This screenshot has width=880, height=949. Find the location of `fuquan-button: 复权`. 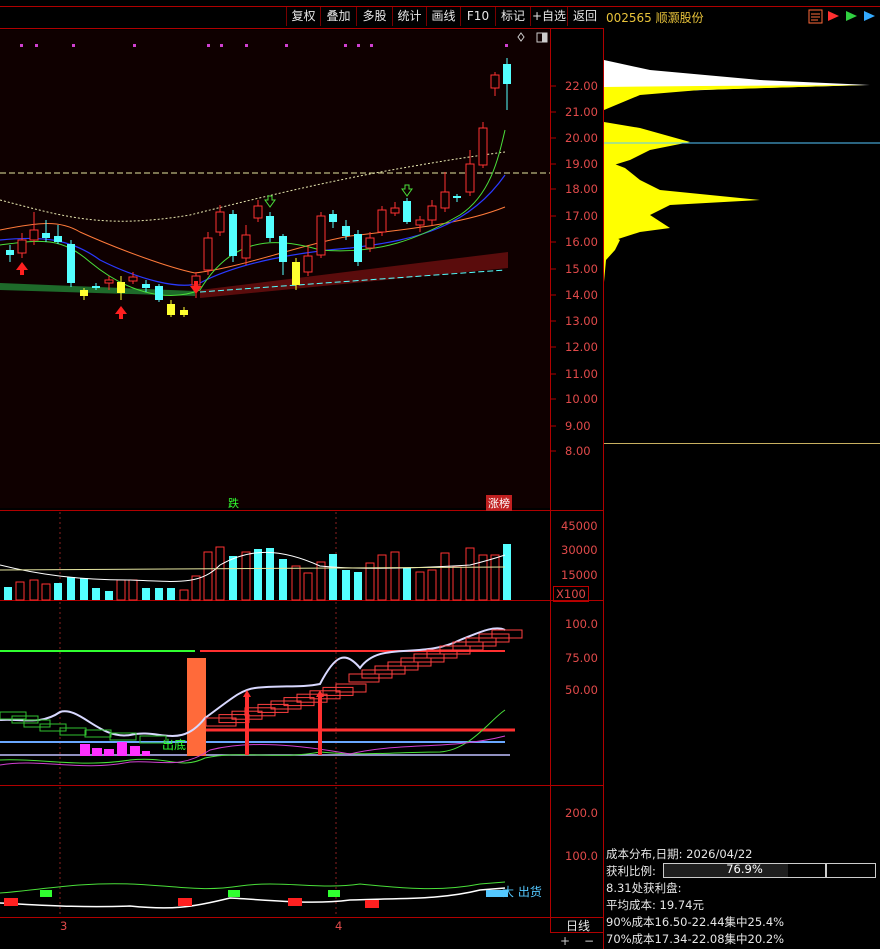

fuquan-button: 复权 is located at coordinates (303, 16).